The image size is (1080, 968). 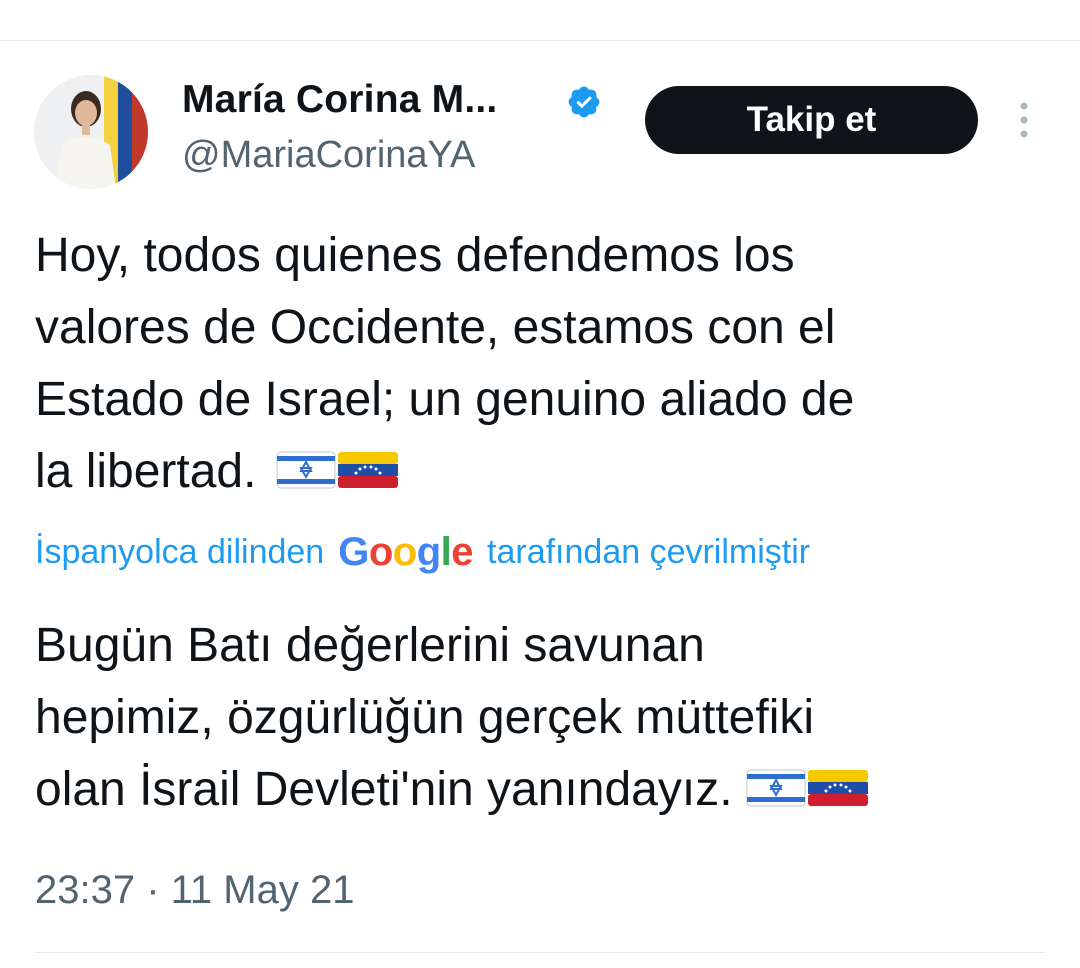 I want to click on translation-suffix: tarafından çevrilmiştir, so click(x=649, y=552).